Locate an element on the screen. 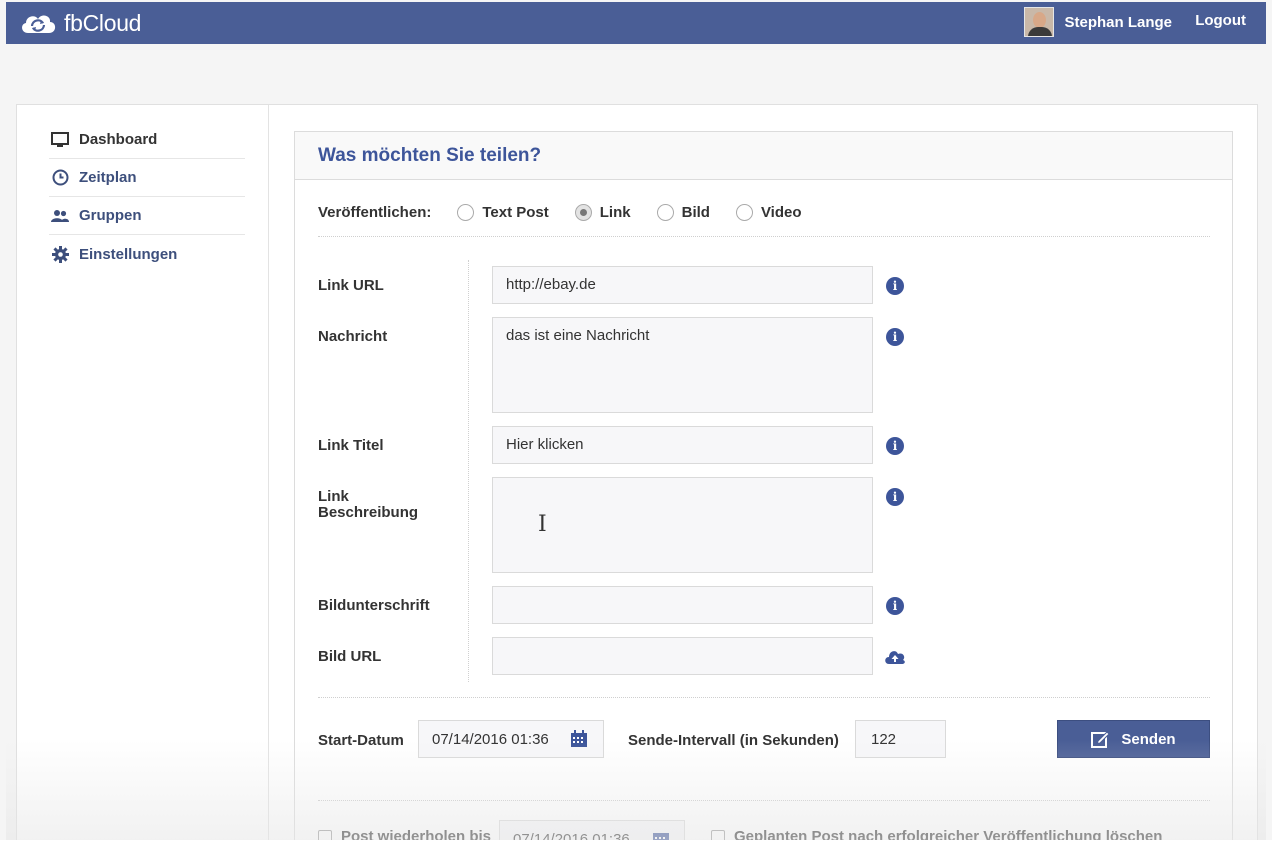 This screenshot has height=862, width=1272. avatar is located at coordinates (1039, 22).